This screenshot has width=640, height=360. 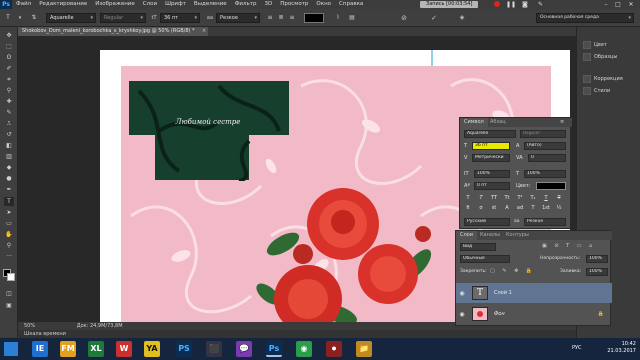 What do you see at coordinates (492, 186) in the screenshot?
I see `char-baseline: 0 пт` at bounding box center [492, 186].